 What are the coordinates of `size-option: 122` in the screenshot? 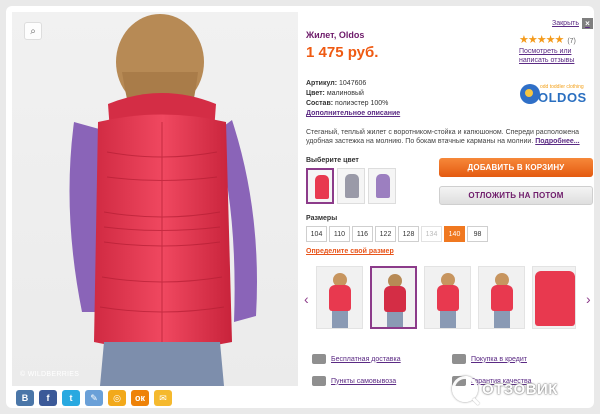 It's located at (385, 234).